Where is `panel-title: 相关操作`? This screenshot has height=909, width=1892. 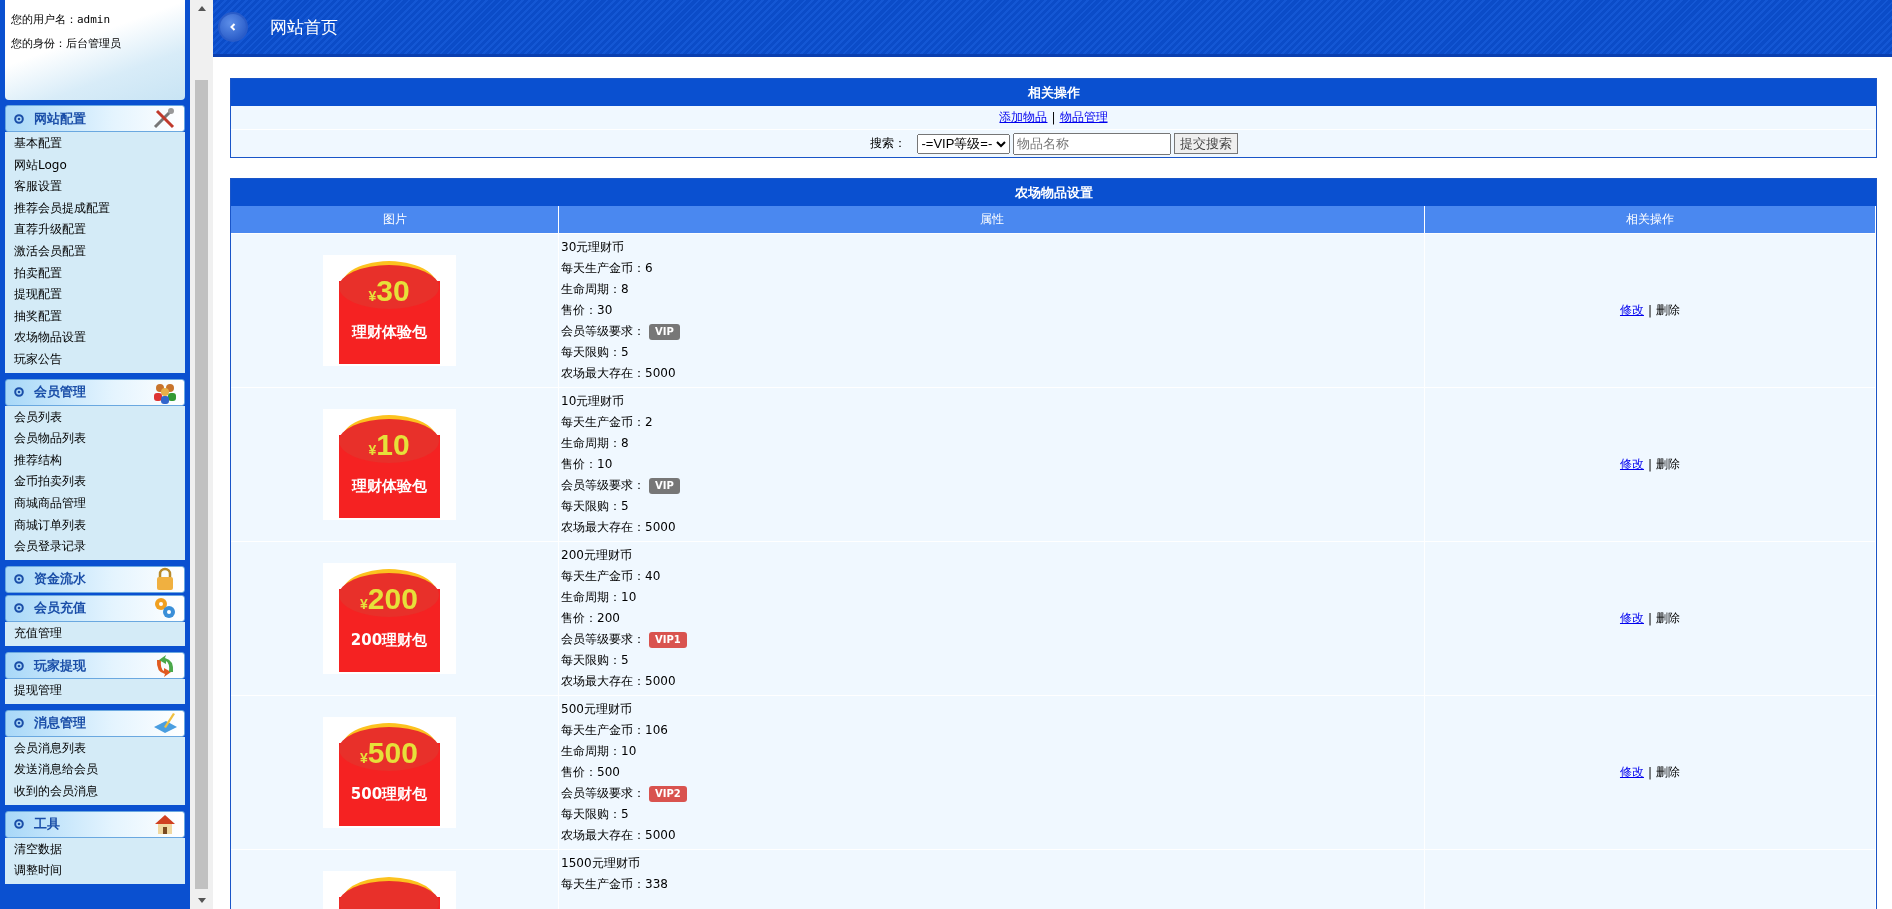
panel-title: 相关操作 is located at coordinates (1053, 92).